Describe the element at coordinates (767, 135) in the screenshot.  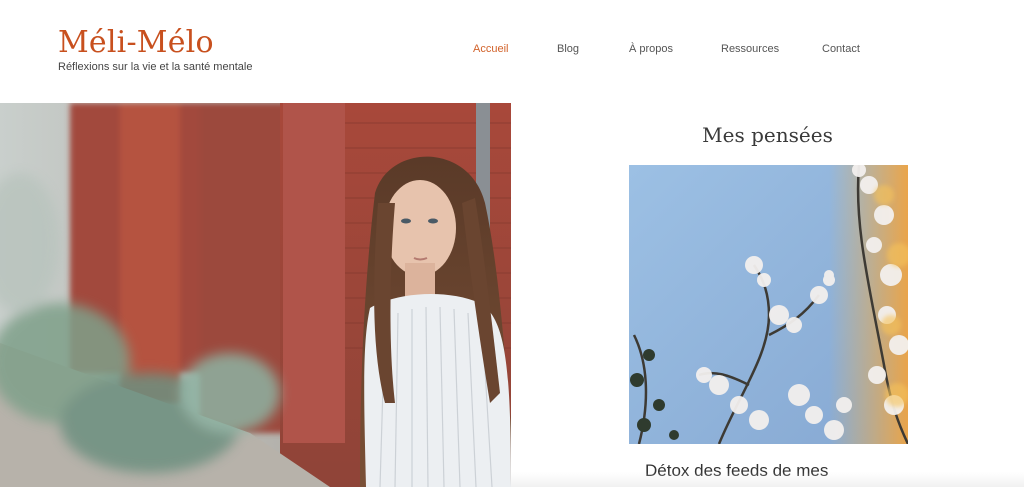
I see `section-title: Mes pensées` at that location.